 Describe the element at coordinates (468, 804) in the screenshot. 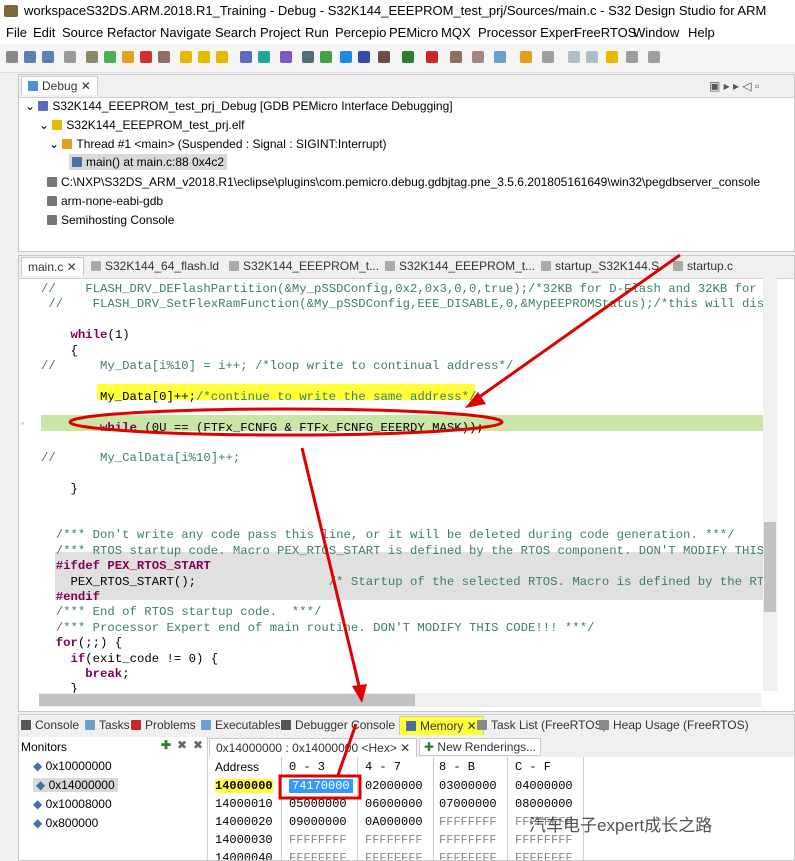

I see `memory-cell: 07000000` at that location.